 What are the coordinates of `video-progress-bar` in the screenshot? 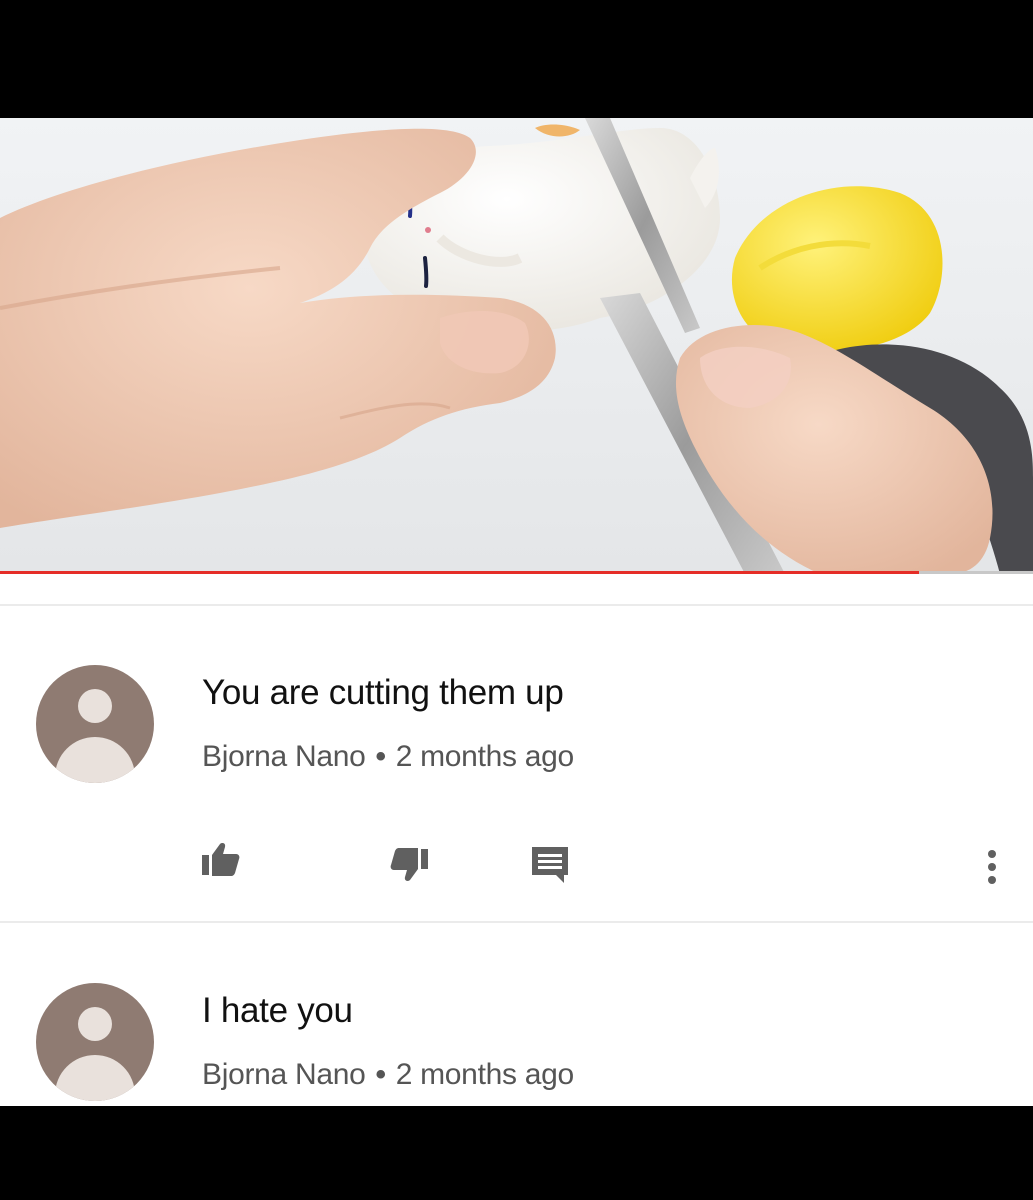 It's located at (516, 572).